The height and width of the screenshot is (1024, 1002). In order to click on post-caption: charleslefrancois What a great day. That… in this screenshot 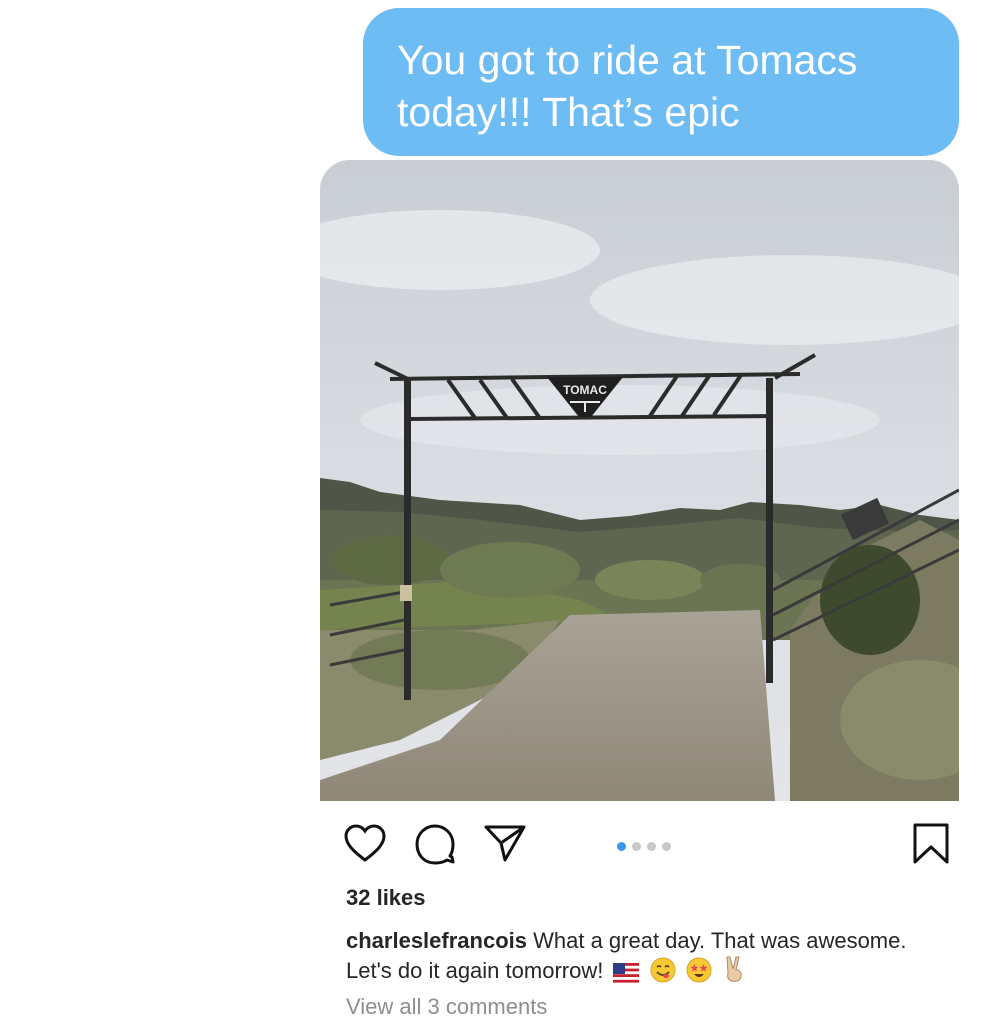, I will do `click(631, 958)`.